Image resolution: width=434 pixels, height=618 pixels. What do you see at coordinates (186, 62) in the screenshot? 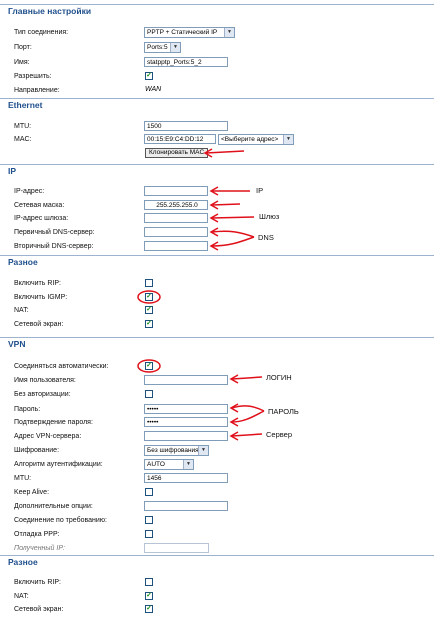
I see `name-input: statpptp_Ports:5_2` at bounding box center [186, 62].